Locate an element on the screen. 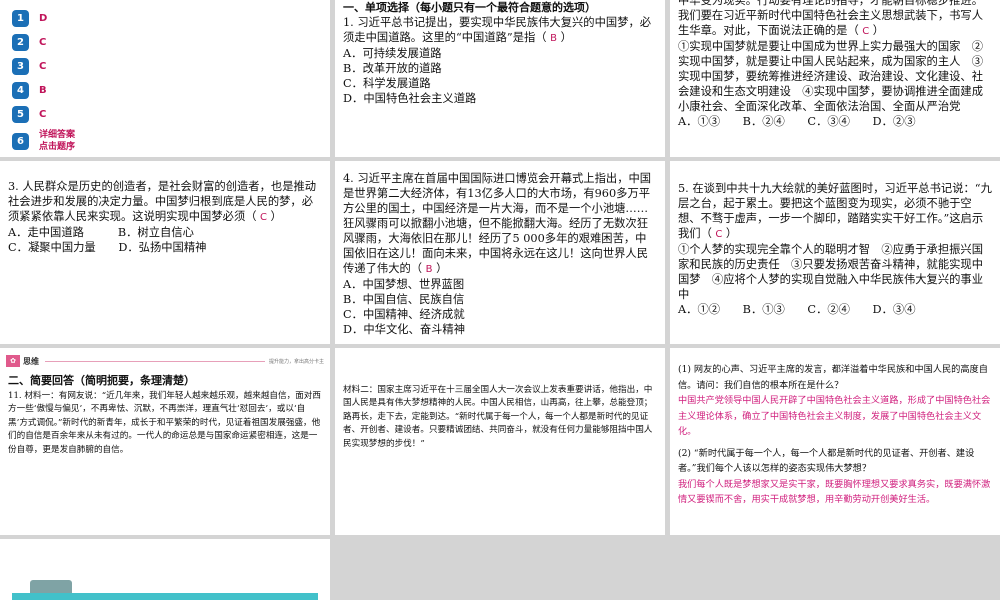 The width and height of the screenshot is (1000, 600). next-slide-thumbnail is located at coordinates (165, 569).